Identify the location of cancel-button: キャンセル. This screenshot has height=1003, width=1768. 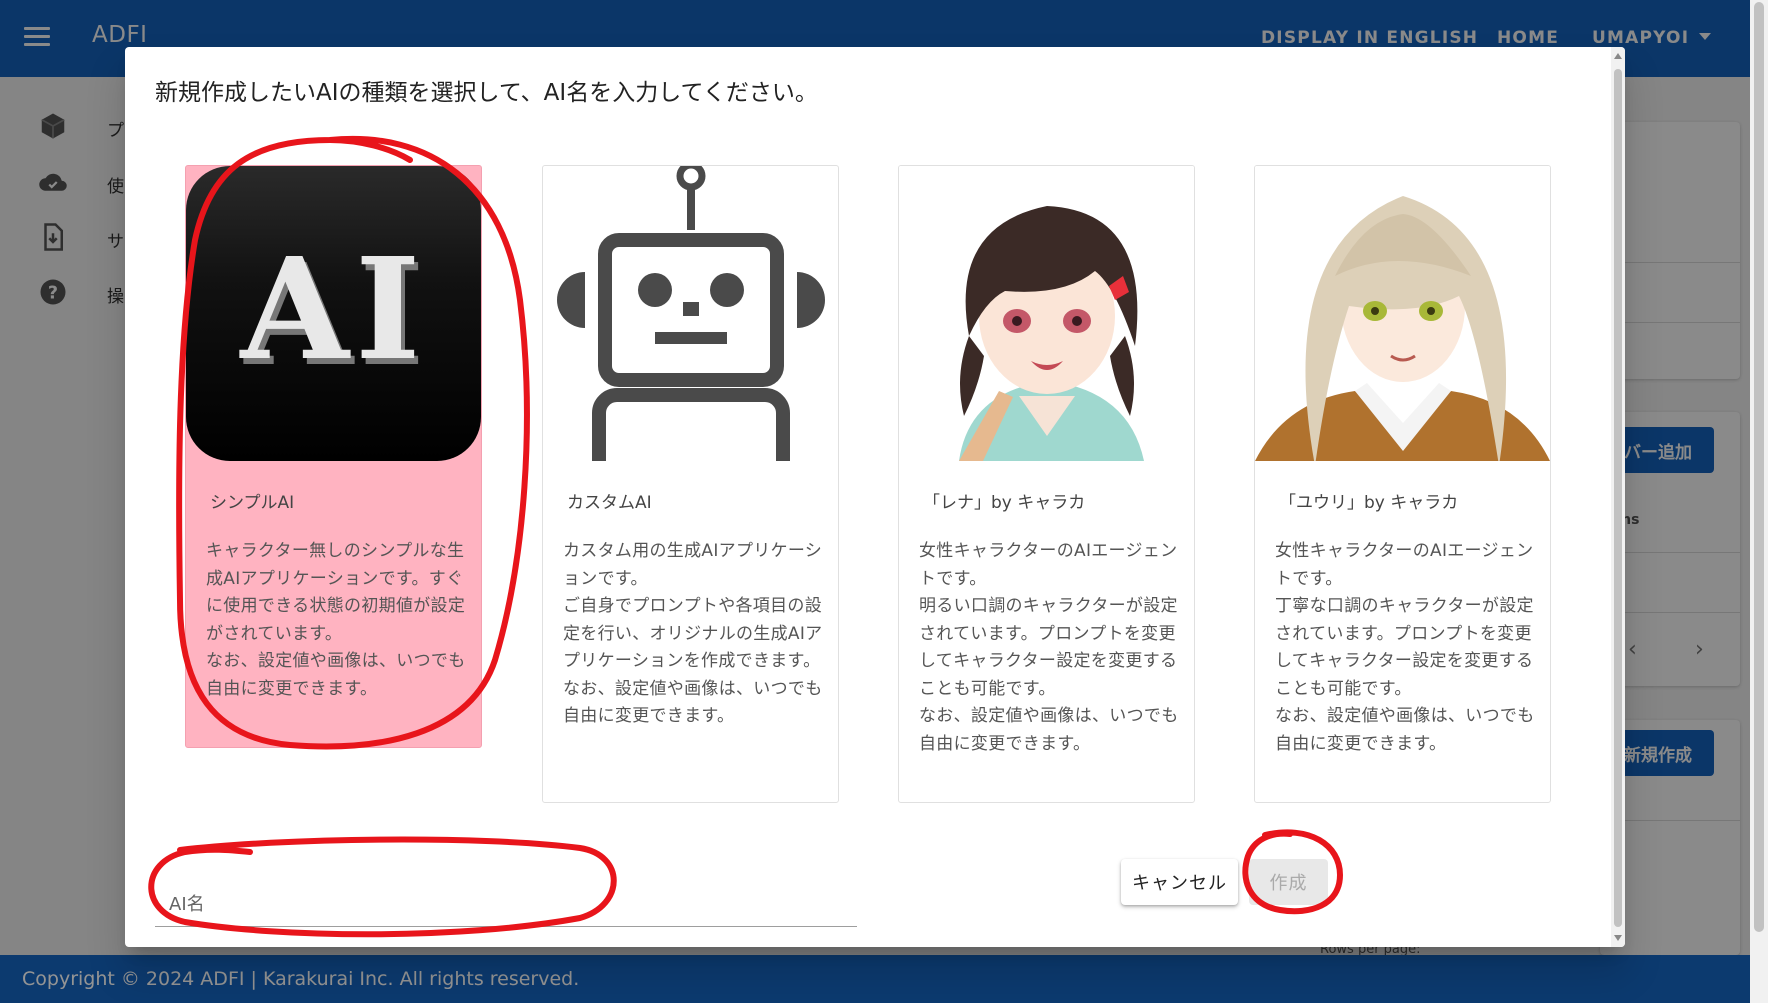
(1179, 882).